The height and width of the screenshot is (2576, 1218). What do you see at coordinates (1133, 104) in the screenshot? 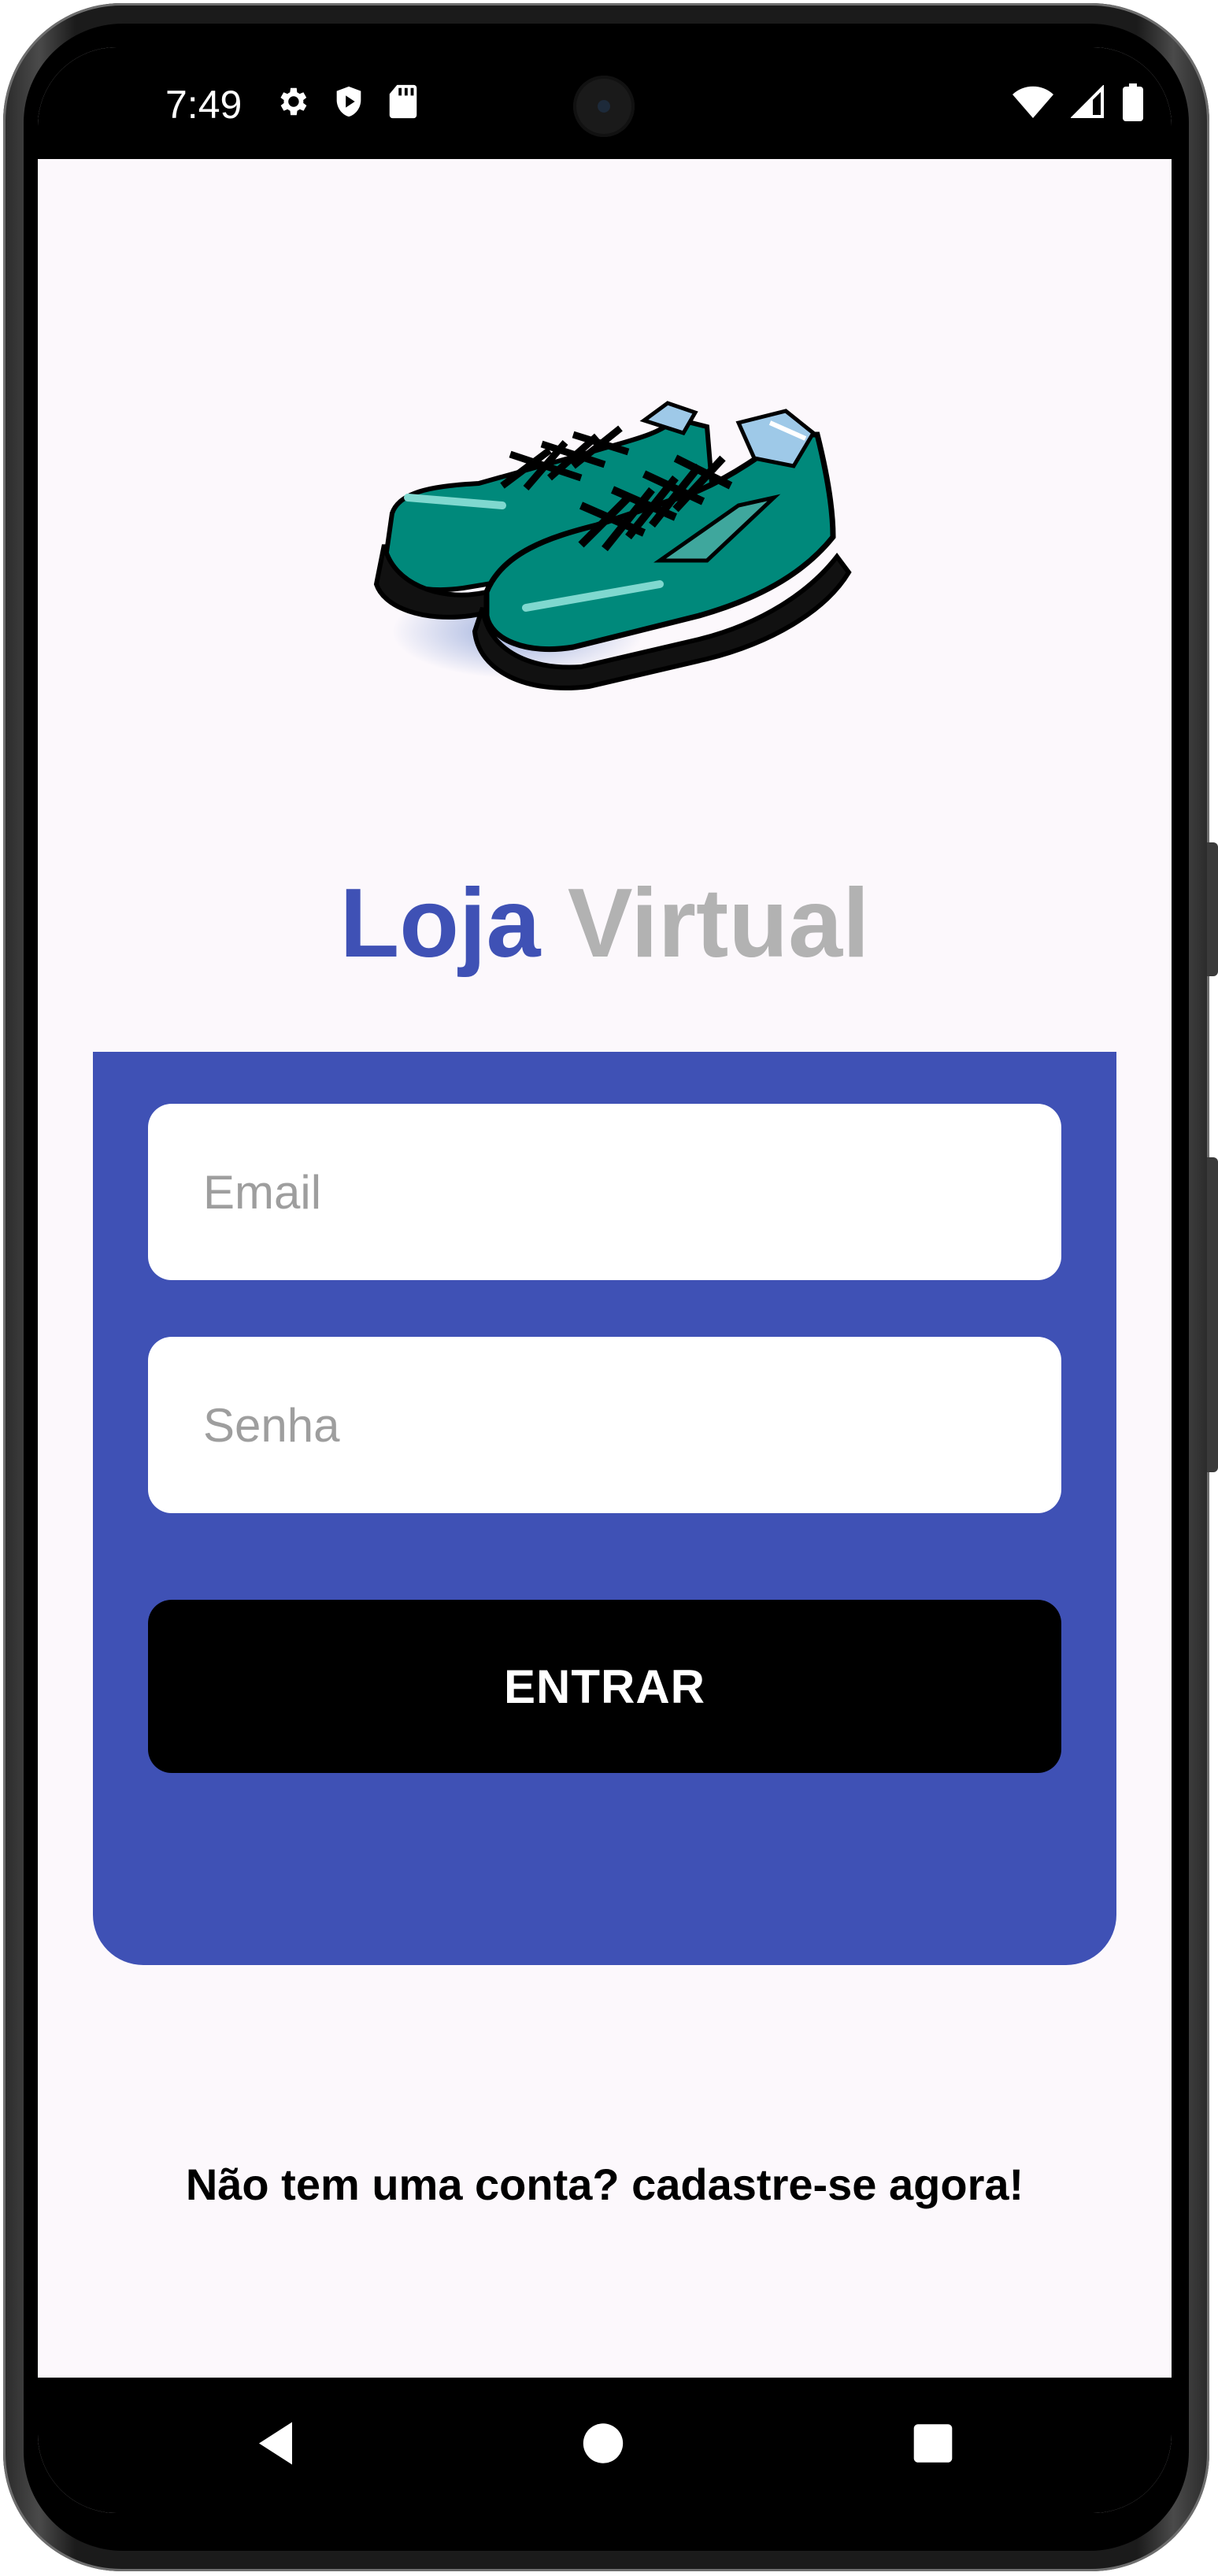
I see `battery-icon` at bounding box center [1133, 104].